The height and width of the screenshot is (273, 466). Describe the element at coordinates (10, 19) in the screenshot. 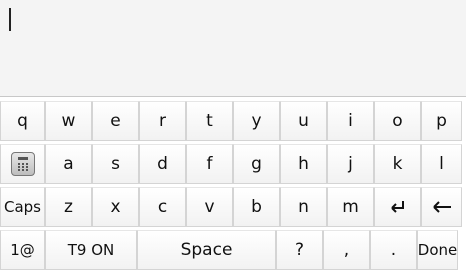

I see `text-caret` at that location.